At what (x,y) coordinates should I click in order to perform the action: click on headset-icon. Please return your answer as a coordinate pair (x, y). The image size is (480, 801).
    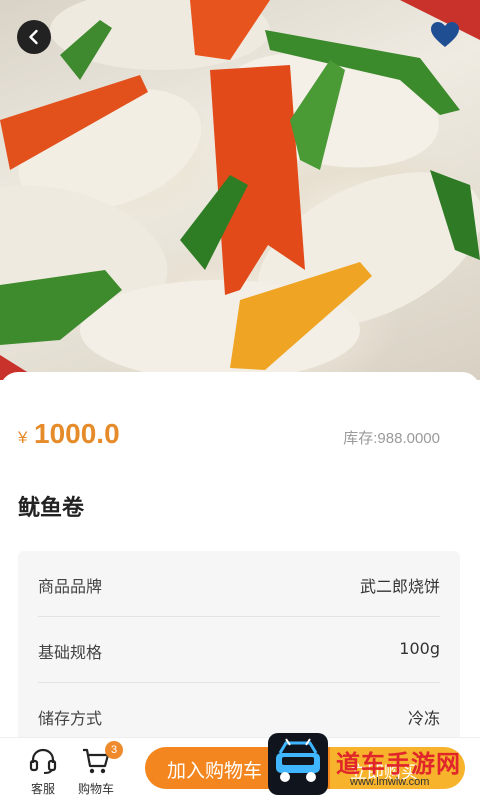
    Looking at the image, I should click on (43, 761).